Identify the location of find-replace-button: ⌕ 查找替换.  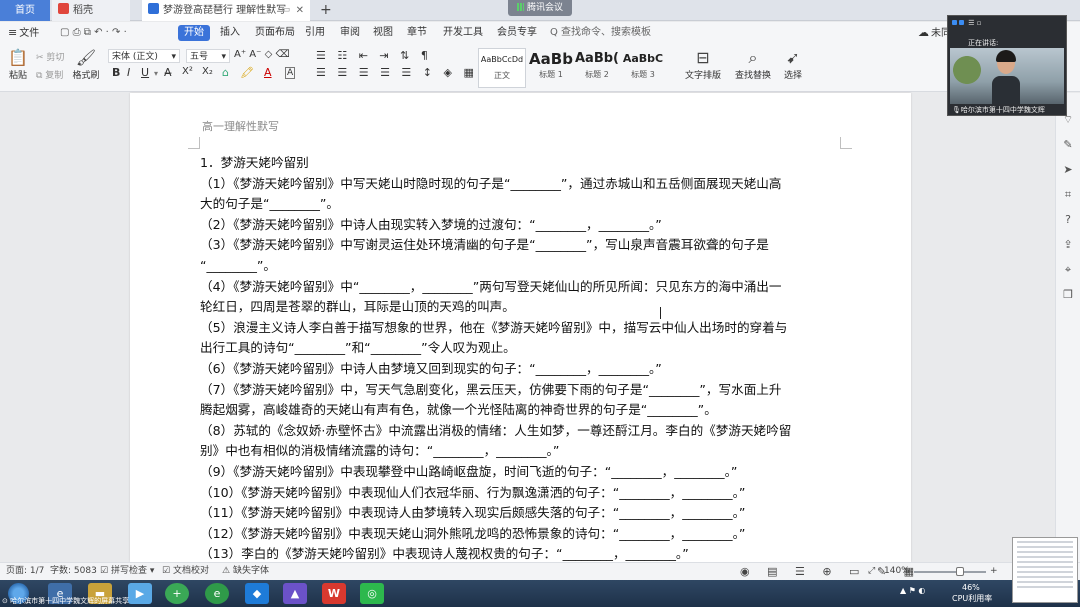
(753, 64).